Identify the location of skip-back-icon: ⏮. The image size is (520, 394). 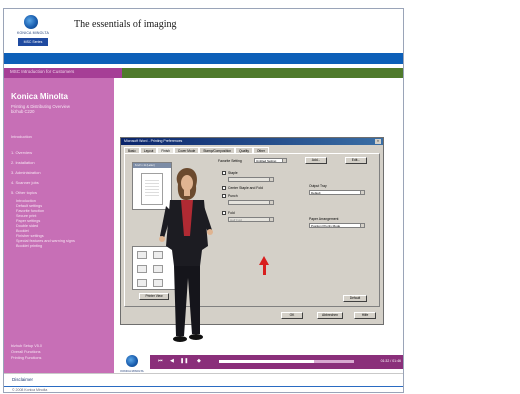
(160, 361).